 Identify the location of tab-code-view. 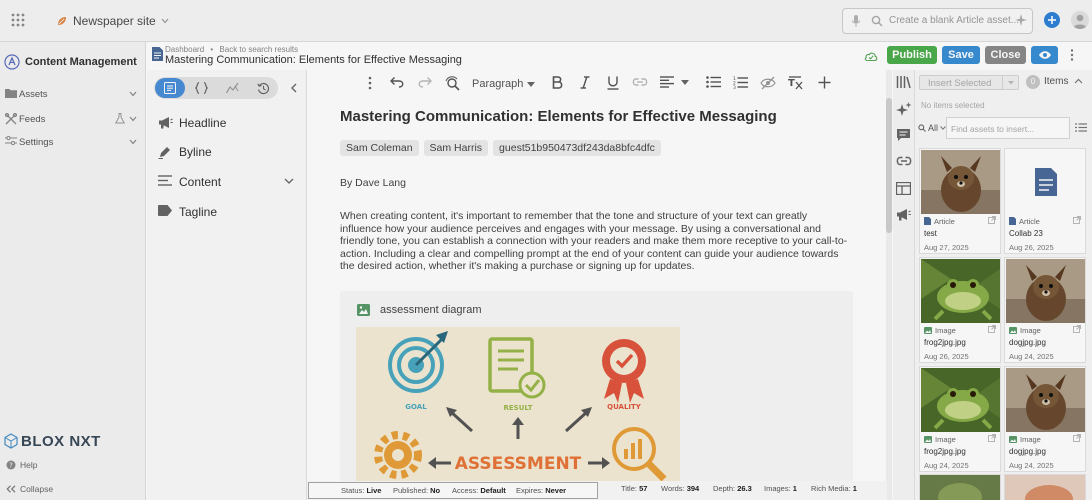
(201, 88).